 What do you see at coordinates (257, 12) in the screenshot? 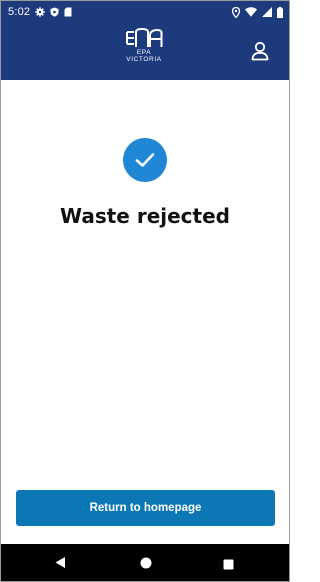
I see `status-bar-right` at bounding box center [257, 12].